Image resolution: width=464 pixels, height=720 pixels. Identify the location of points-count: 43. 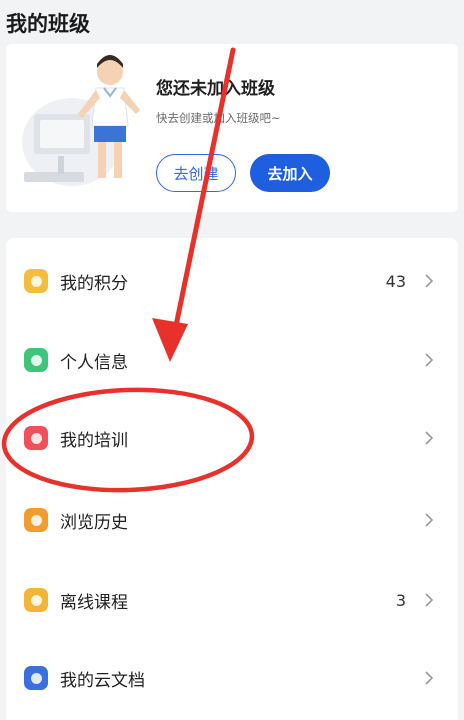
(395, 281).